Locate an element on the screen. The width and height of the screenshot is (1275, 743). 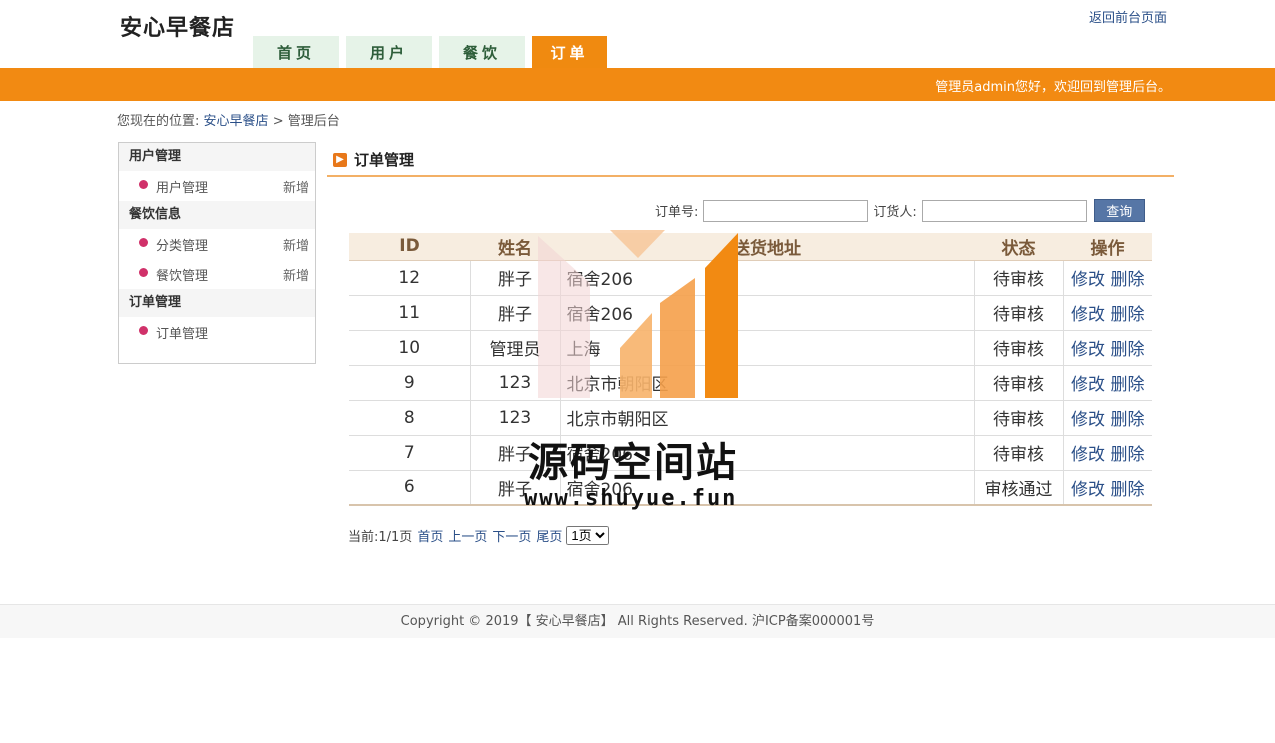
cell-id: 9 is located at coordinates (410, 383).